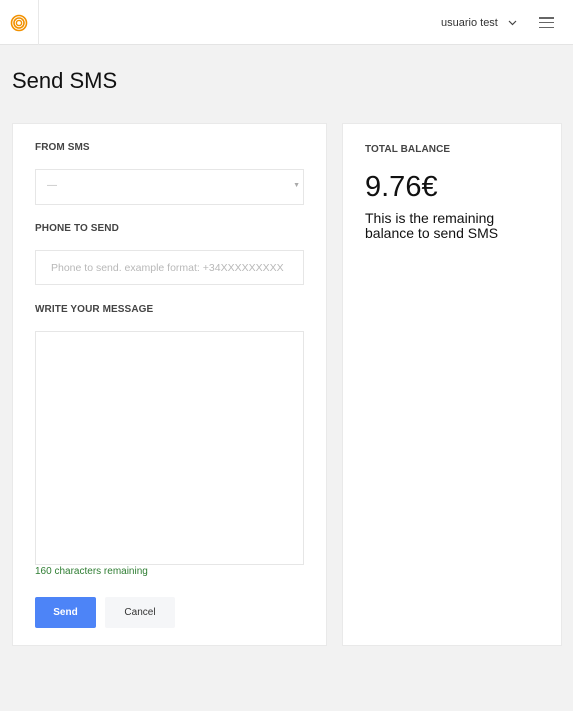 This screenshot has height=711, width=573. Describe the element at coordinates (469, 23) in the screenshot. I see `user-name: usuario test` at that location.